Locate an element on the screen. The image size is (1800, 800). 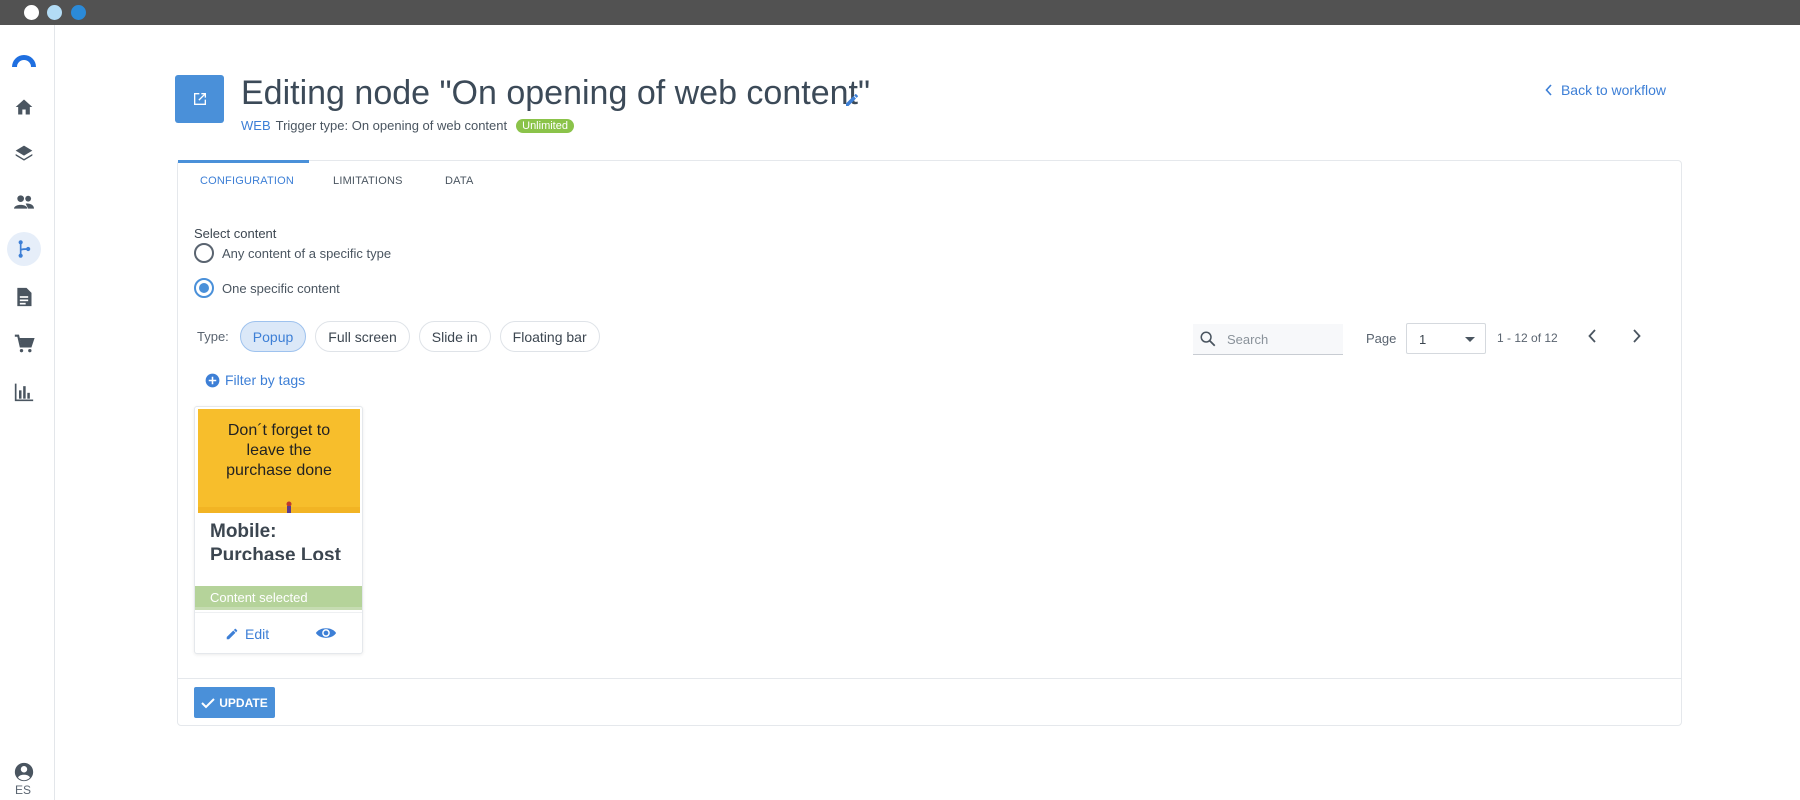
select-content-label: Select content is located at coordinates (235, 233).